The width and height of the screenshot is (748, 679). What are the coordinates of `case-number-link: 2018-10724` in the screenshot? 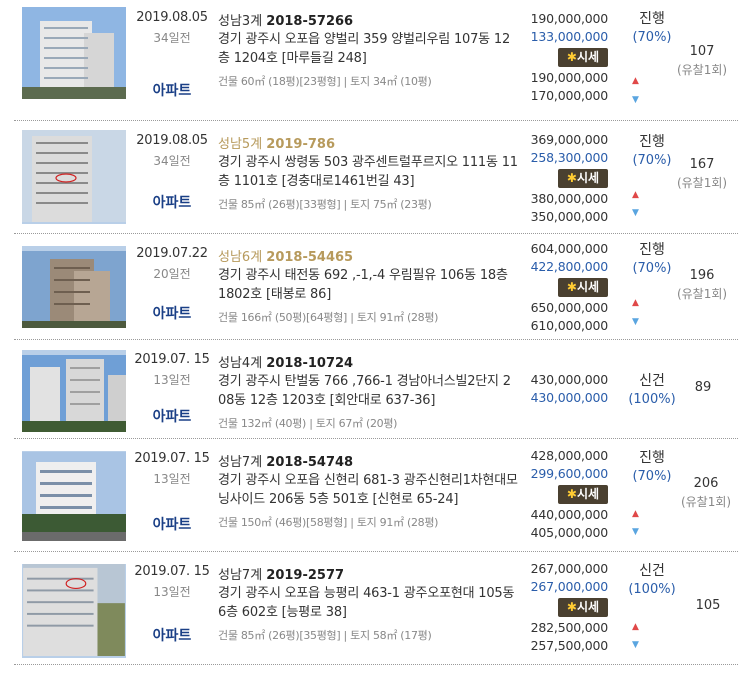 It's located at (309, 363).